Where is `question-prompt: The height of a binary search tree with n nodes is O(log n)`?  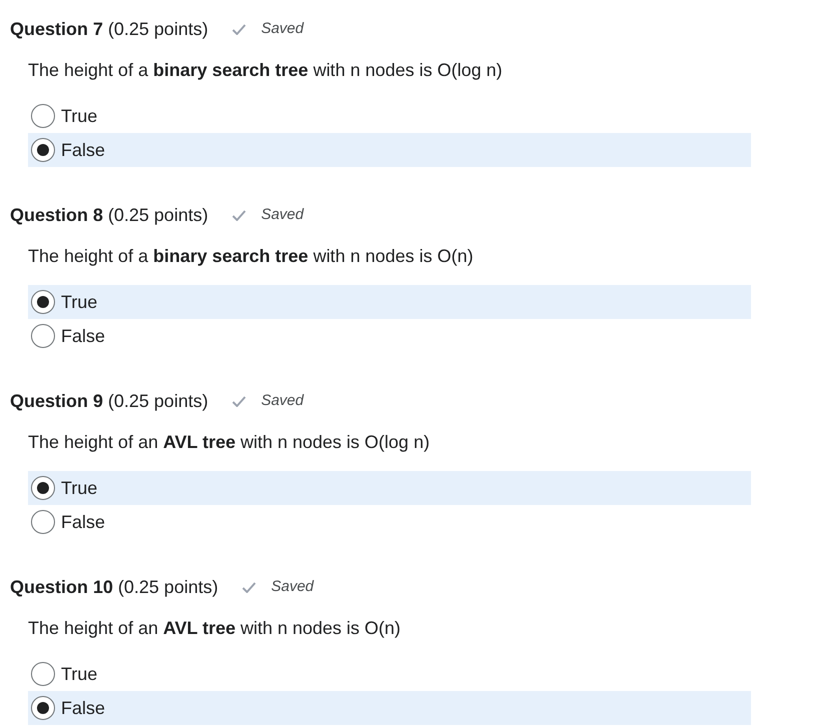
question-prompt: The height of a binary search tree with n nodes is O(log n) is located at coordinates (265, 70).